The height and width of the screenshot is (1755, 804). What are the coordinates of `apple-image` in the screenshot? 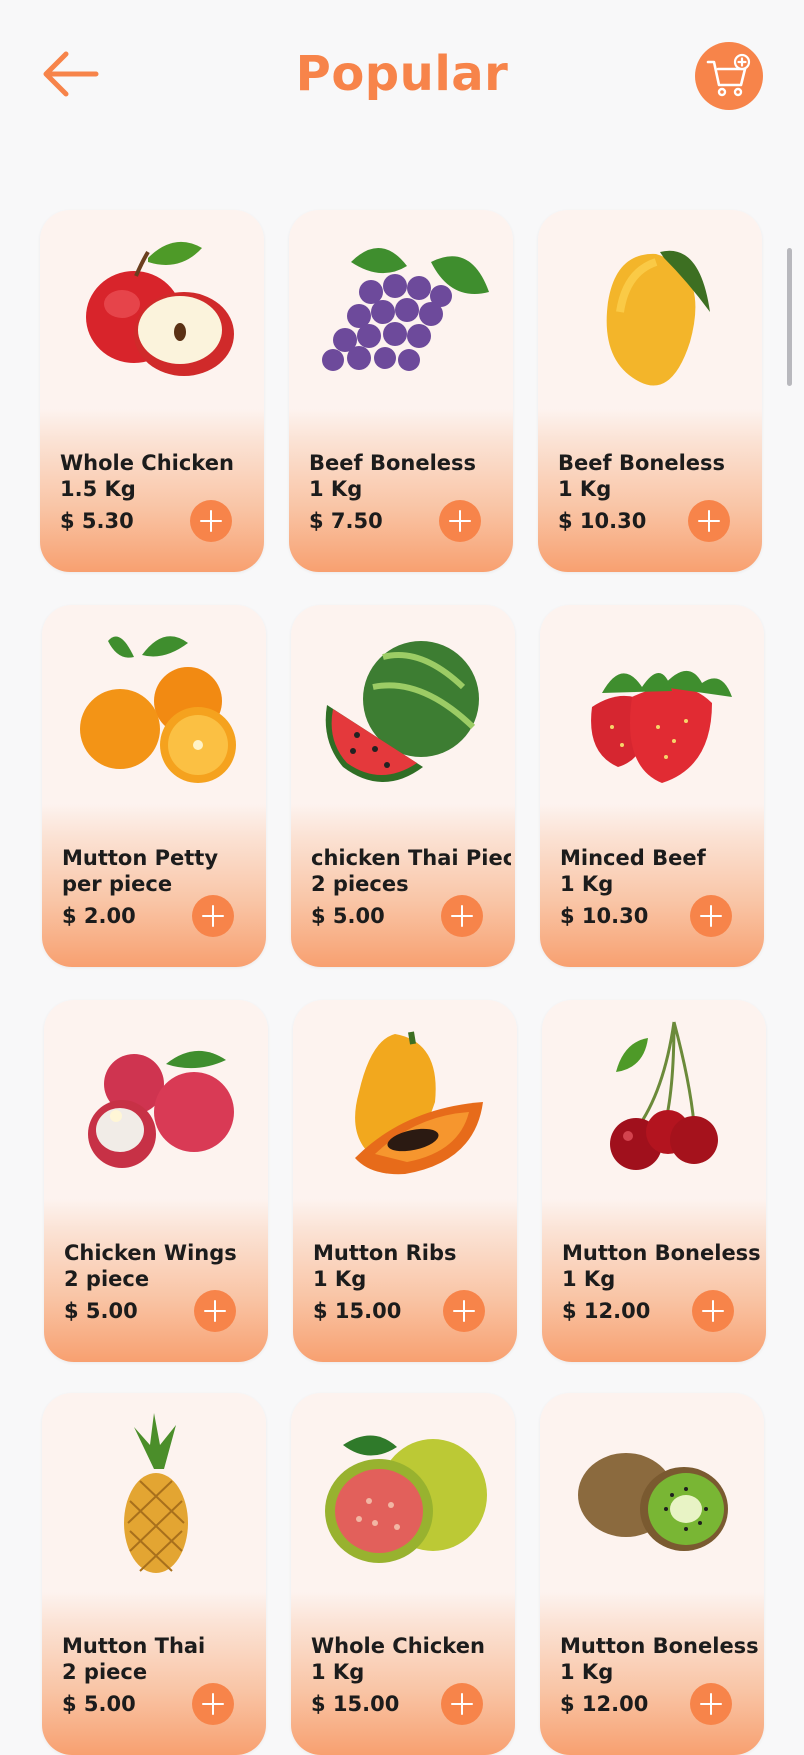 It's located at (160, 308).